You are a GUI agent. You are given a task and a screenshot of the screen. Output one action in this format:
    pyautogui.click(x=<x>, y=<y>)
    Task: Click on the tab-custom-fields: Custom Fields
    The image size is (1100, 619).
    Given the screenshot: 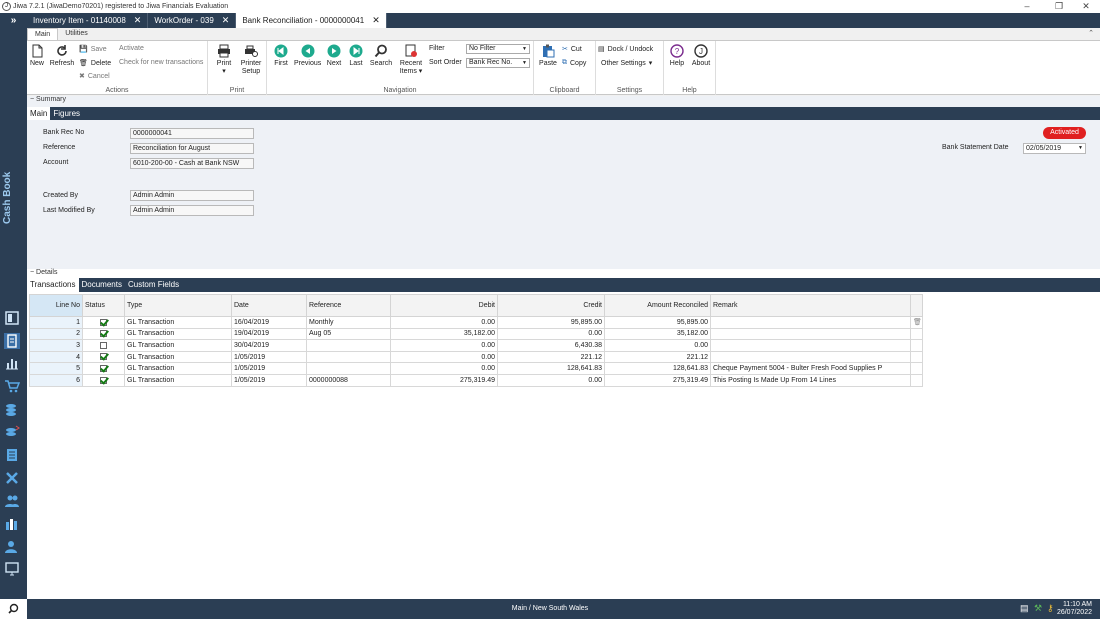 What is the action you would take?
    pyautogui.click(x=153, y=285)
    